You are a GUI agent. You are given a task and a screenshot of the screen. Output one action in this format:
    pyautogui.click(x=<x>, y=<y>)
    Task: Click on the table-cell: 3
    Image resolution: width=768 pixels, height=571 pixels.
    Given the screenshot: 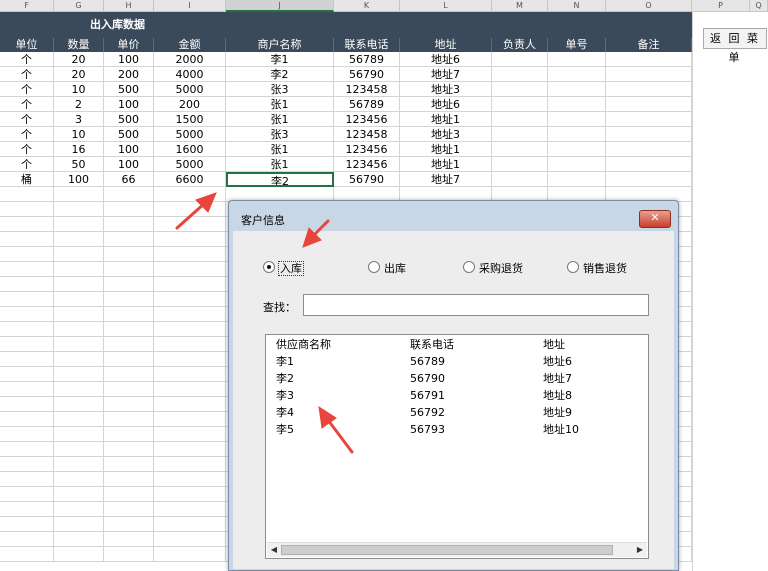 What is the action you would take?
    pyautogui.click(x=79, y=119)
    